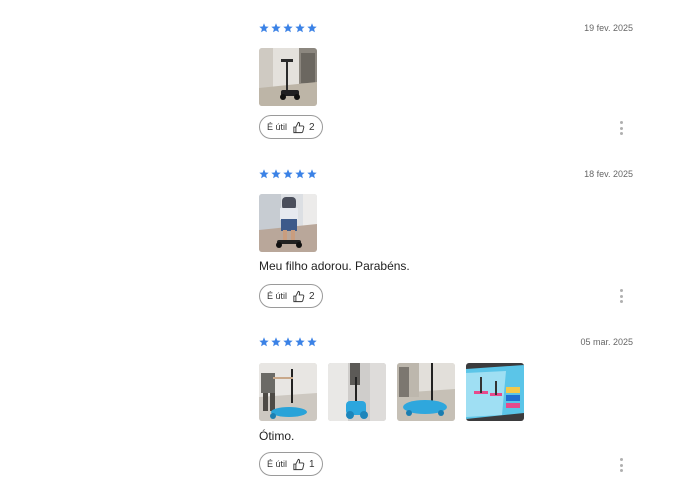 The width and height of the screenshot is (678, 494). I want to click on review-text: Meu filho adorou. Parabéns., so click(334, 266).